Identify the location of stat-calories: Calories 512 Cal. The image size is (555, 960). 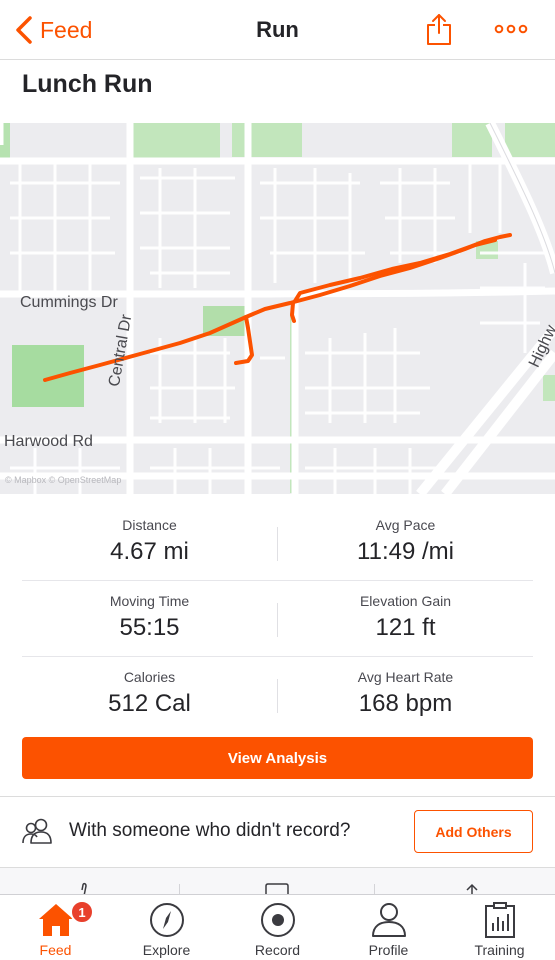
(149, 687).